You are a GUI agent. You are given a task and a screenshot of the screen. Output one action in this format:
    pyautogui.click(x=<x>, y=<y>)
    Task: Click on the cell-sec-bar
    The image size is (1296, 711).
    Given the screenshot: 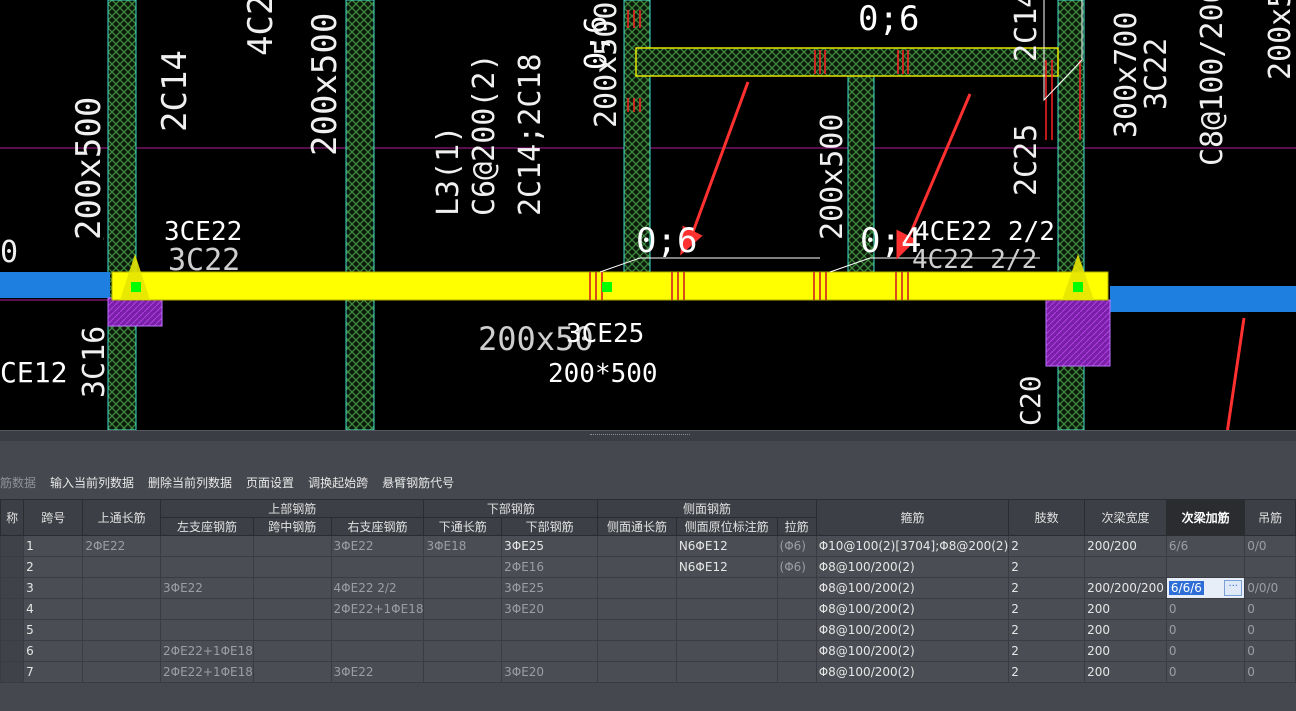 What is the action you would take?
    pyautogui.click(x=1205, y=567)
    